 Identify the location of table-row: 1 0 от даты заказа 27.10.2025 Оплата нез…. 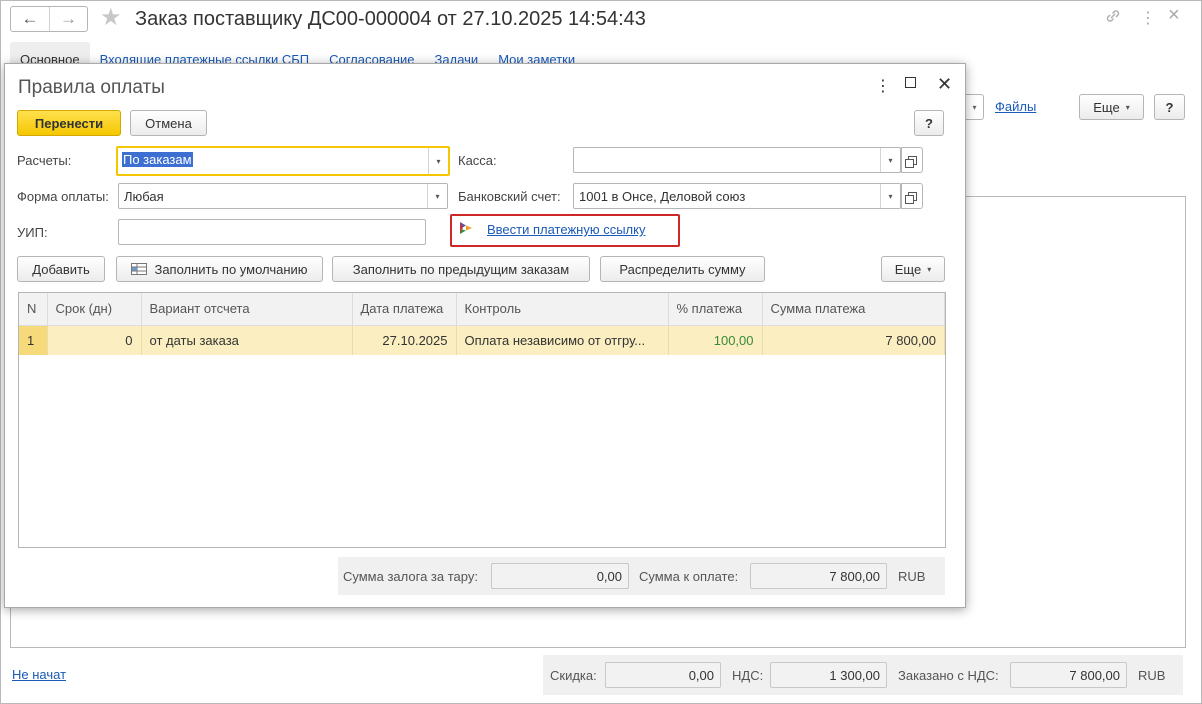
(482, 340).